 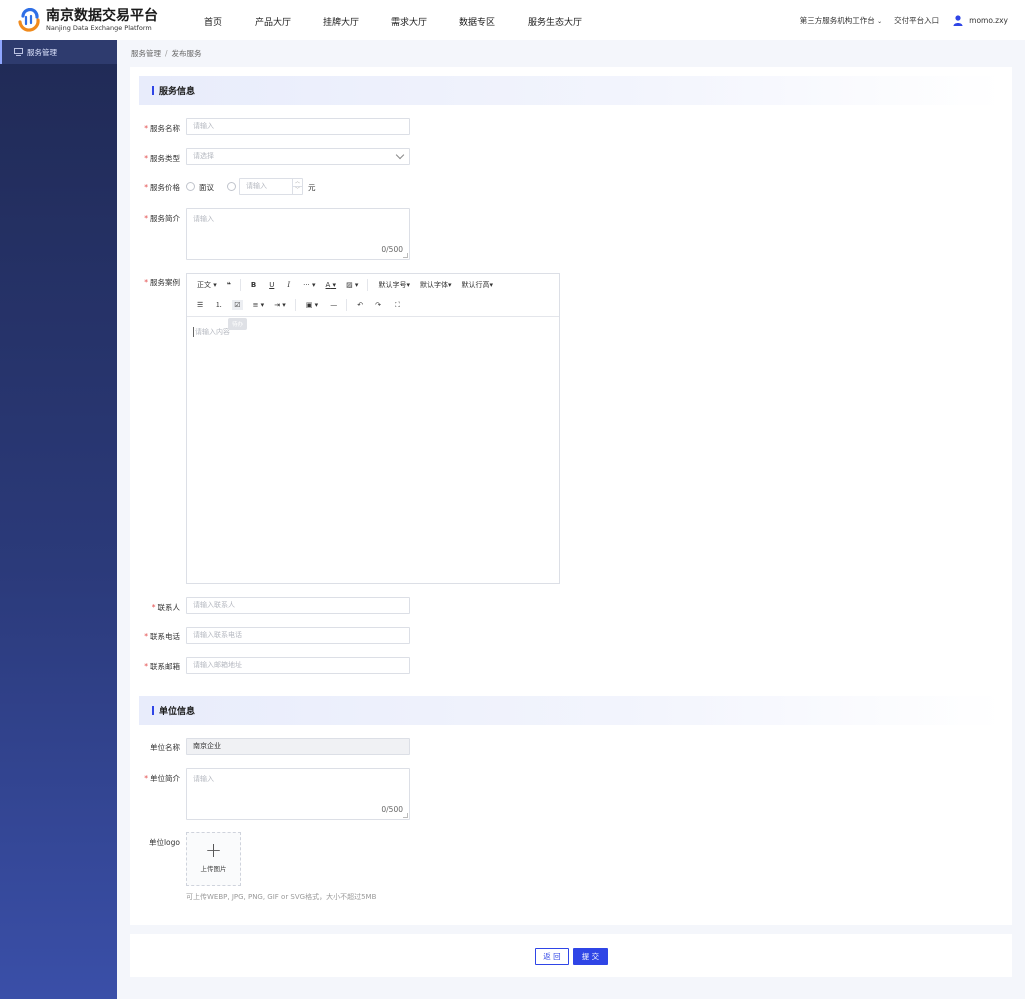 What do you see at coordinates (162, 218) in the screenshot?
I see `service-intro-label: * 服务简介` at bounding box center [162, 218].